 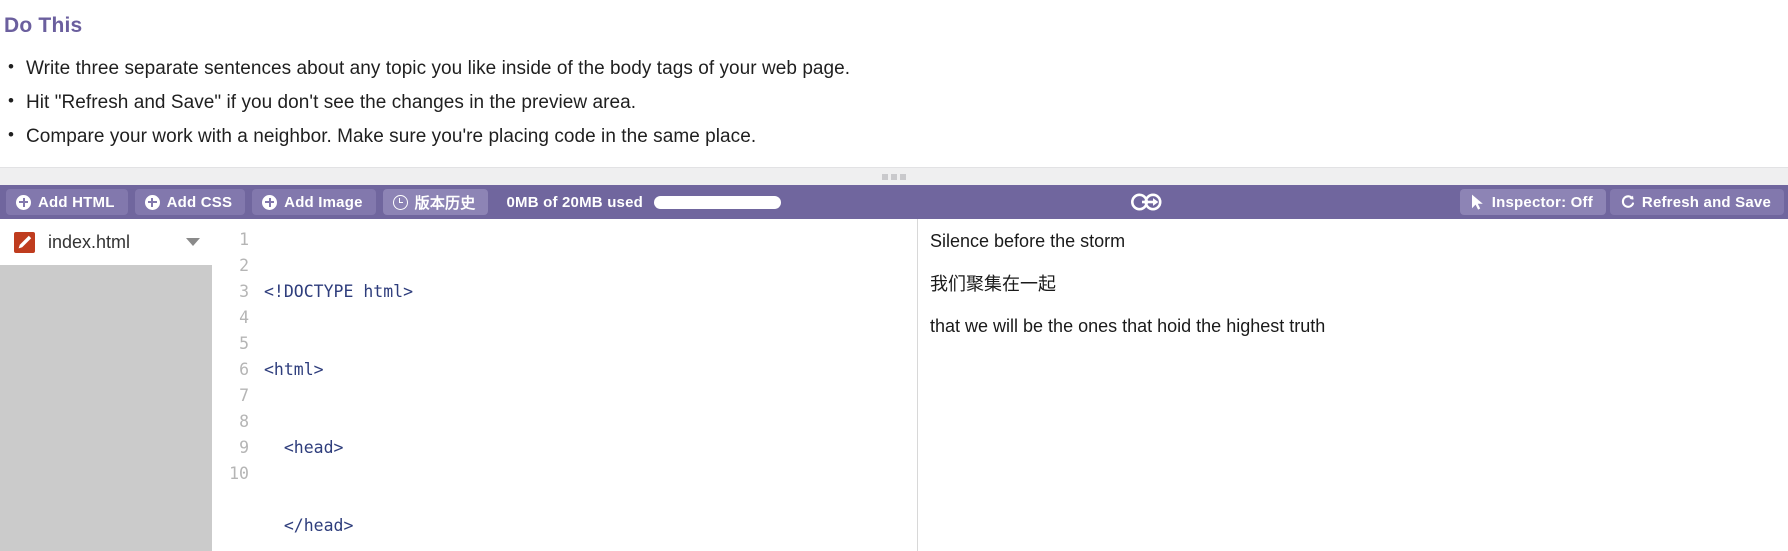 I want to click on add-html-button: Add HTML, so click(x=67, y=202).